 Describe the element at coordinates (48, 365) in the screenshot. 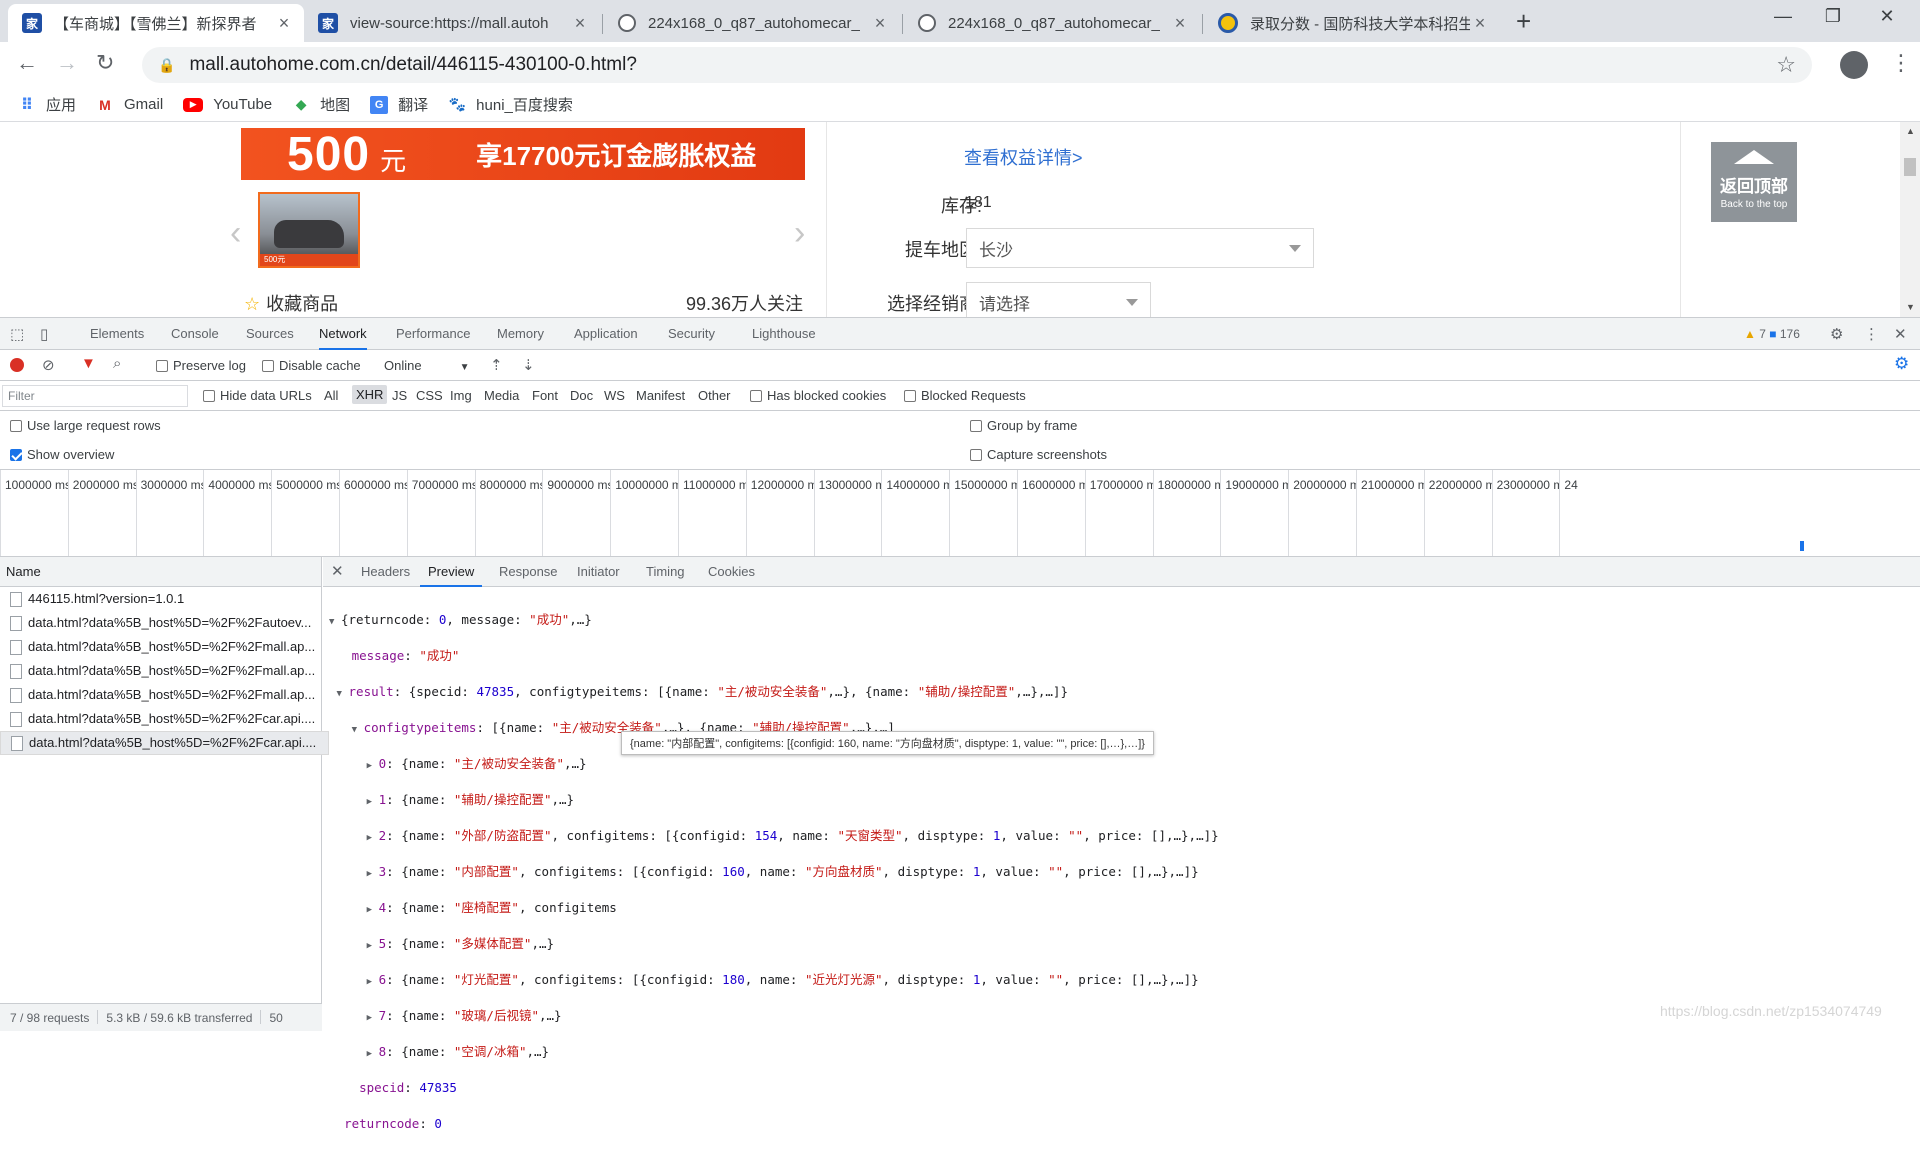

I see `clear-icon: ⊘` at that location.